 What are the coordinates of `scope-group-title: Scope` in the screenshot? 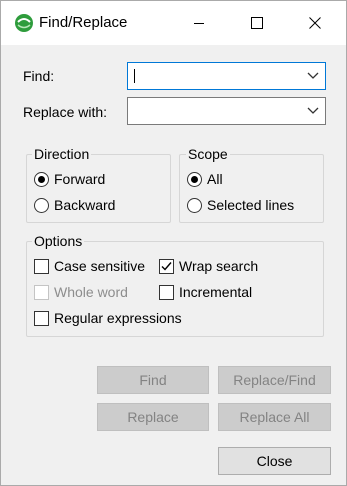 It's located at (208, 154).